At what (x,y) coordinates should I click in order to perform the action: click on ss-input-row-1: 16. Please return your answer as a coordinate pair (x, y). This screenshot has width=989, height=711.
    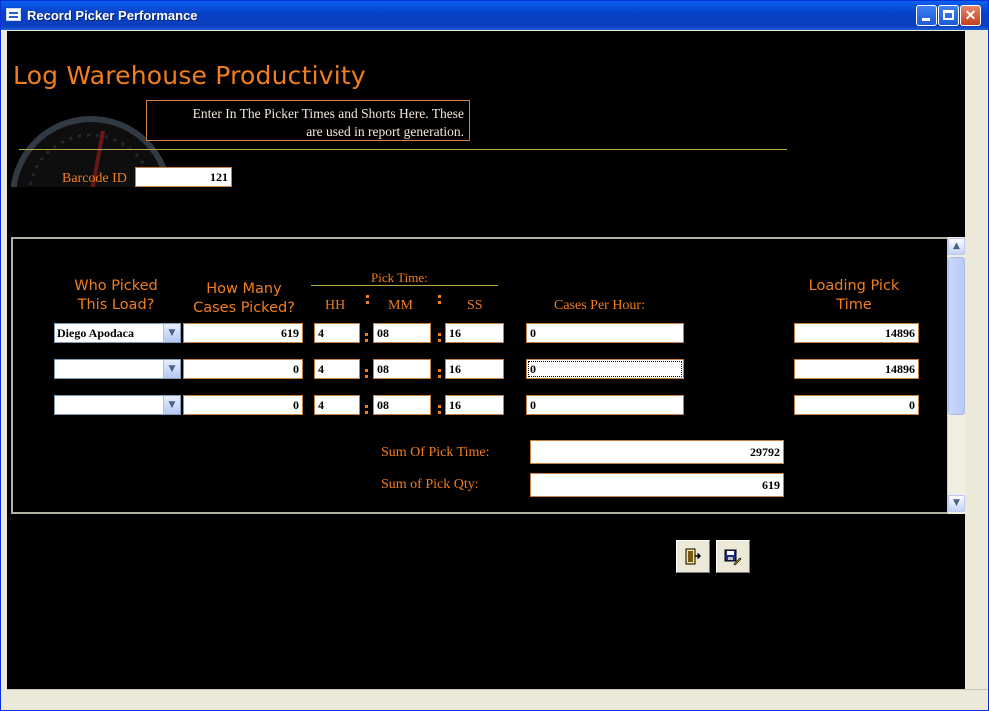
    Looking at the image, I should click on (474, 333).